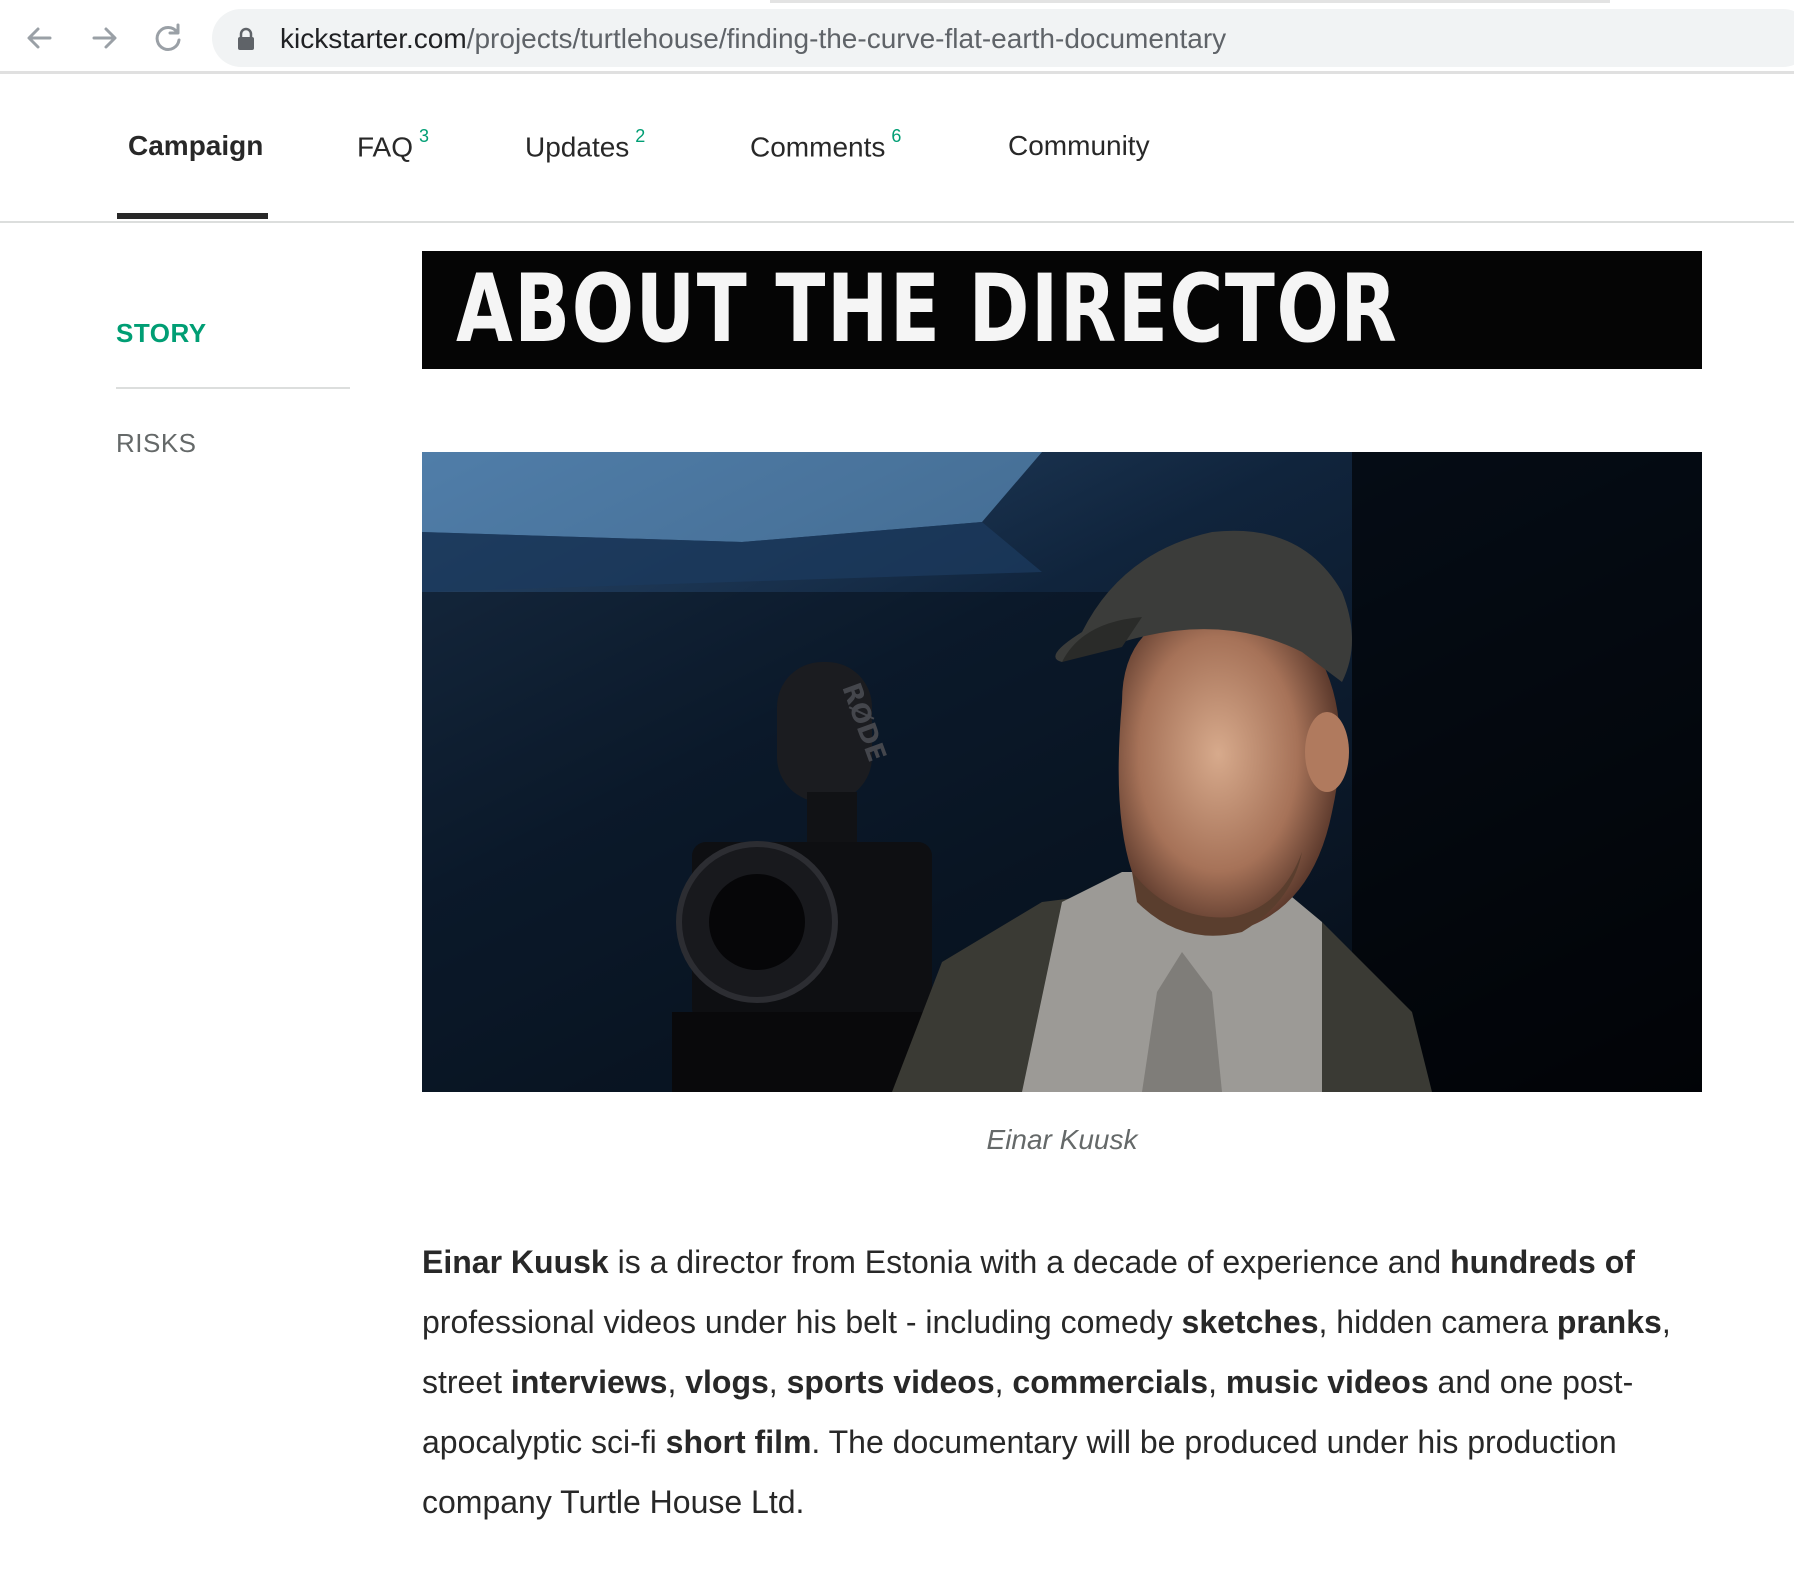 This screenshot has height=1572, width=1794. What do you see at coordinates (192, 216) in the screenshot?
I see `active-tab-indicator` at bounding box center [192, 216].